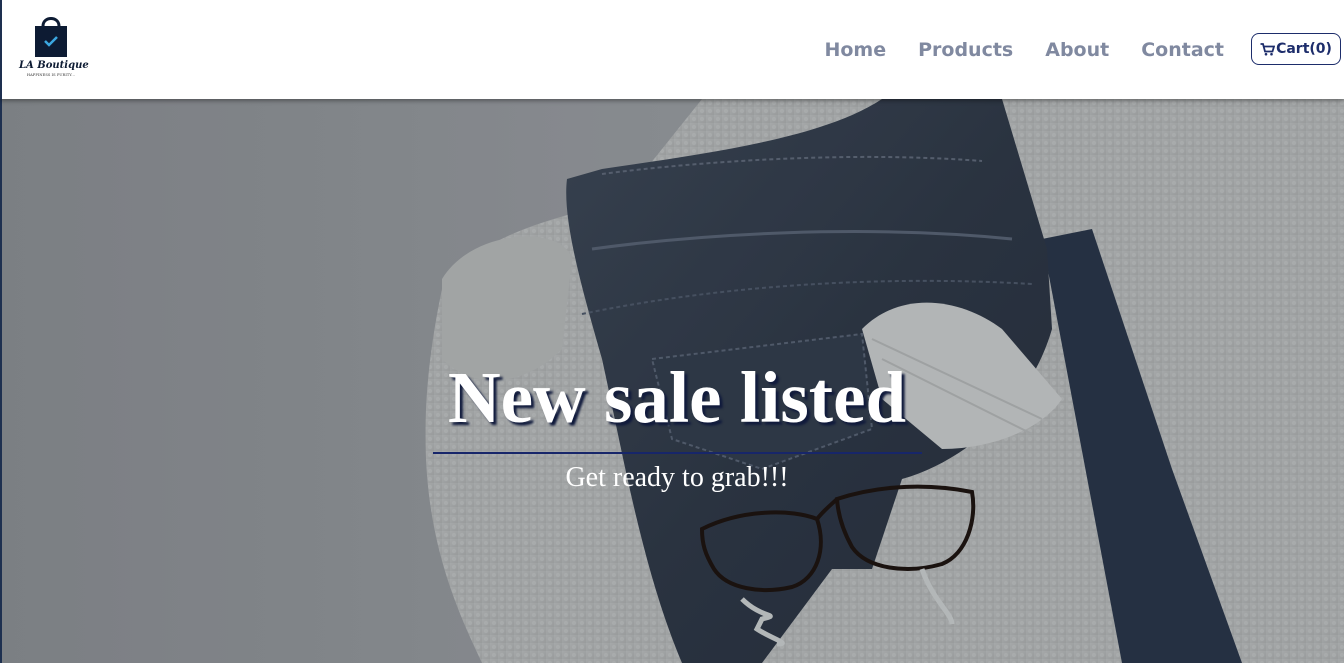 The width and height of the screenshot is (1344, 663). I want to click on hero-subtitle: Get ready to grab!!!, so click(677, 477).